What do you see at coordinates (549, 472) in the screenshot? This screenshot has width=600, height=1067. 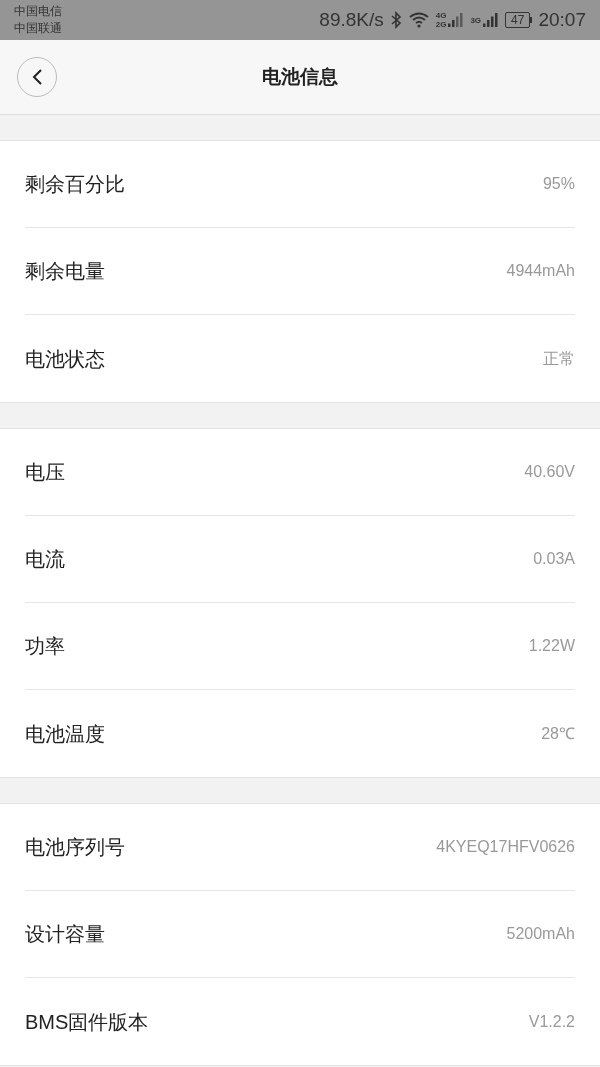 I see `info-value: 40.60V` at bounding box center [549, 472].